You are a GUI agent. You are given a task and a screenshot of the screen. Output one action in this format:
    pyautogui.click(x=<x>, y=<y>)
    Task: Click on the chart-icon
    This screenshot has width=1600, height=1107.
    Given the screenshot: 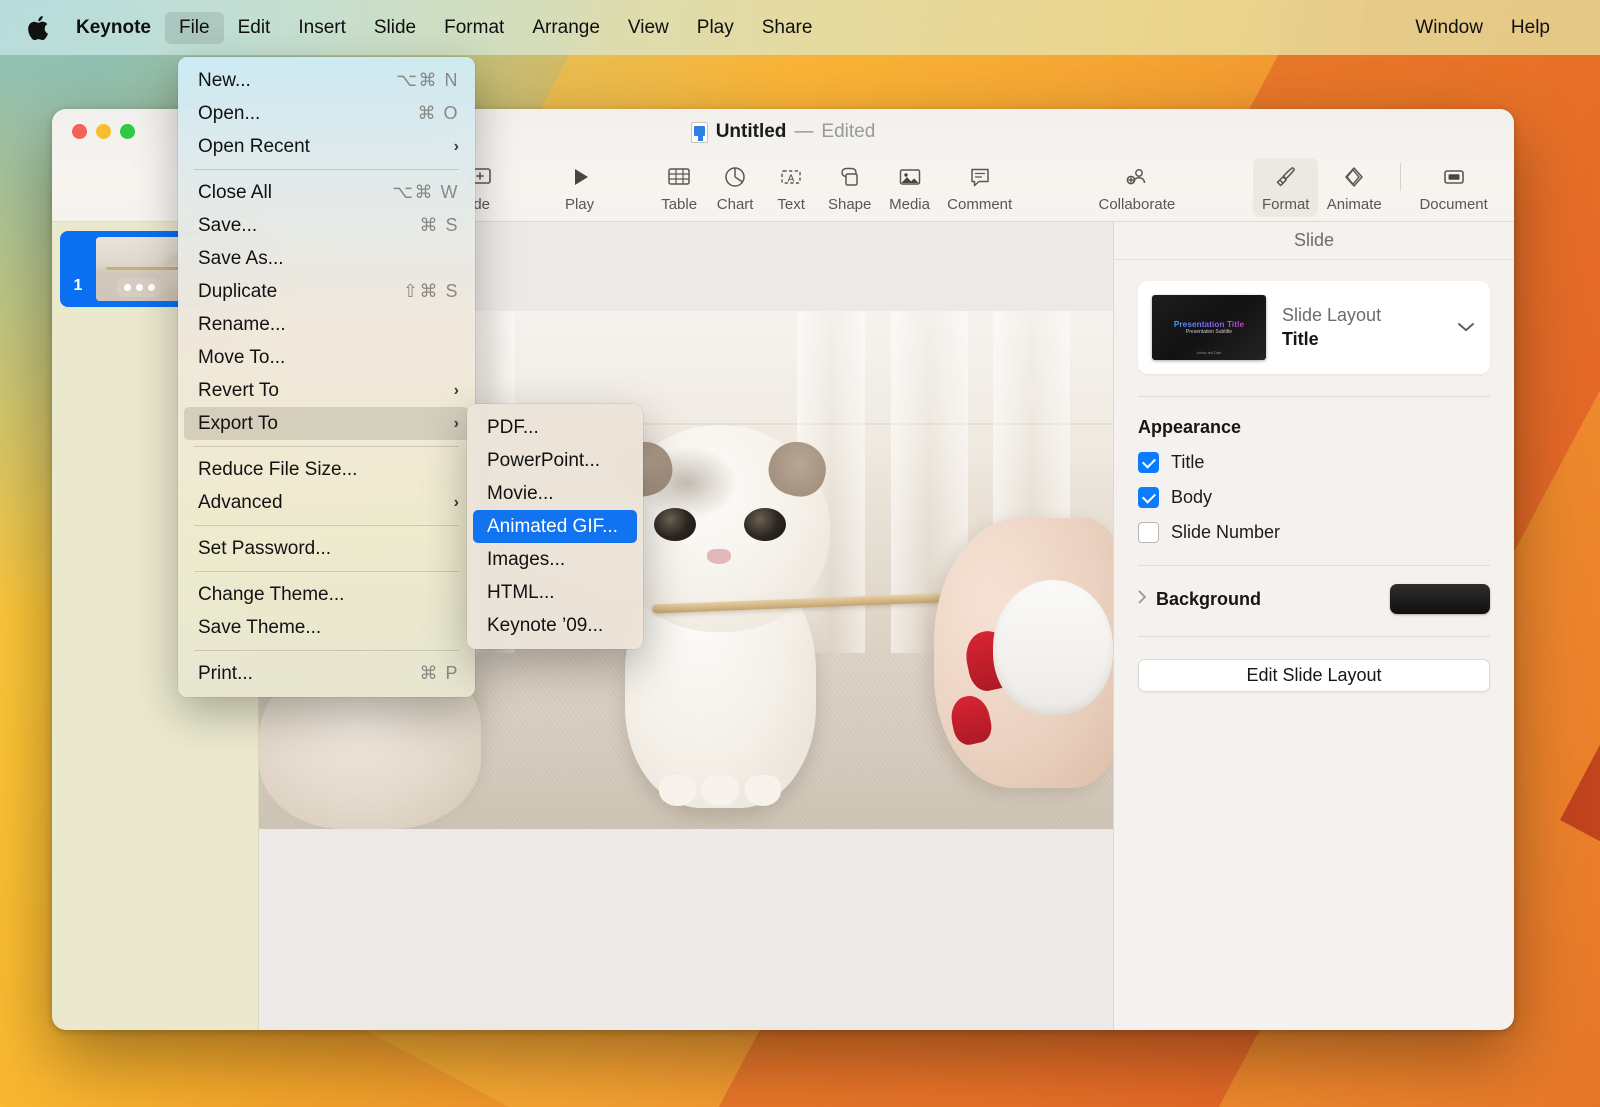 What is the action you would take?
    pyautogui.click(x=735, y=177)
    